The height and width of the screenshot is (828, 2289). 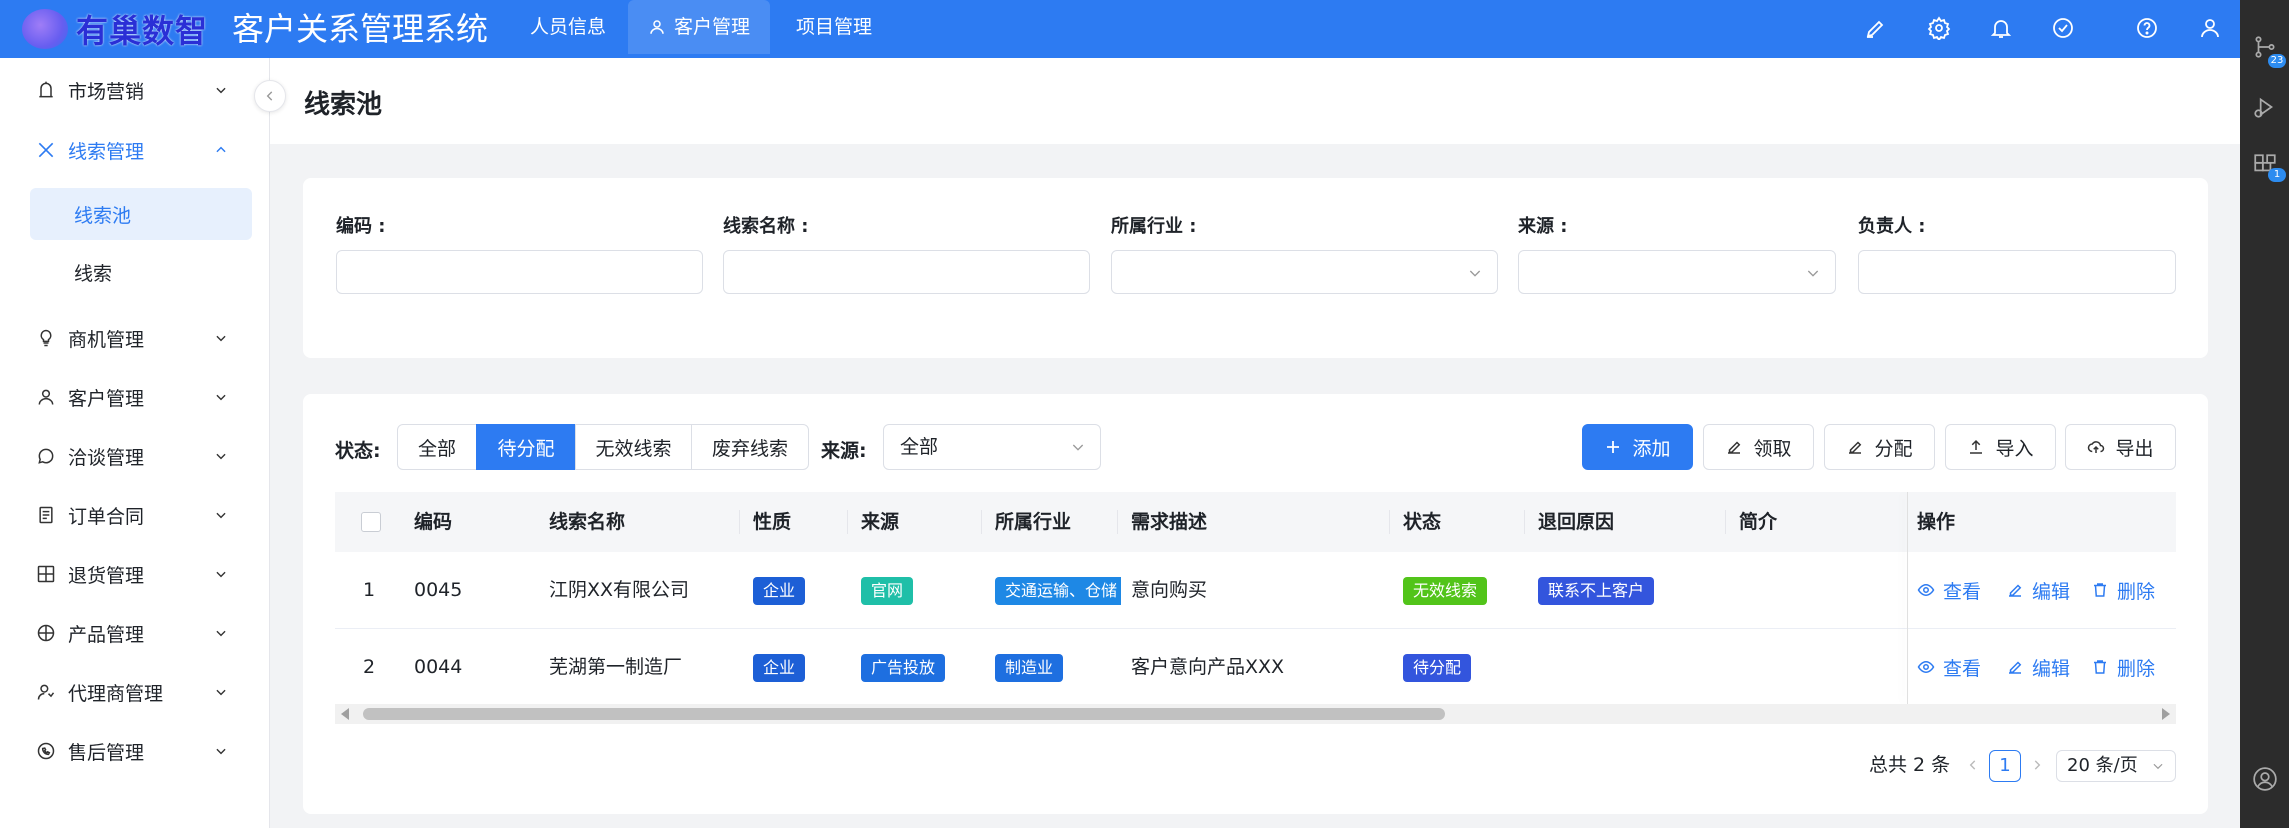 What do you see at coordinates (2265, 779) in the screenshot?
I see `account-icon` at bounding box center [2265, 779].